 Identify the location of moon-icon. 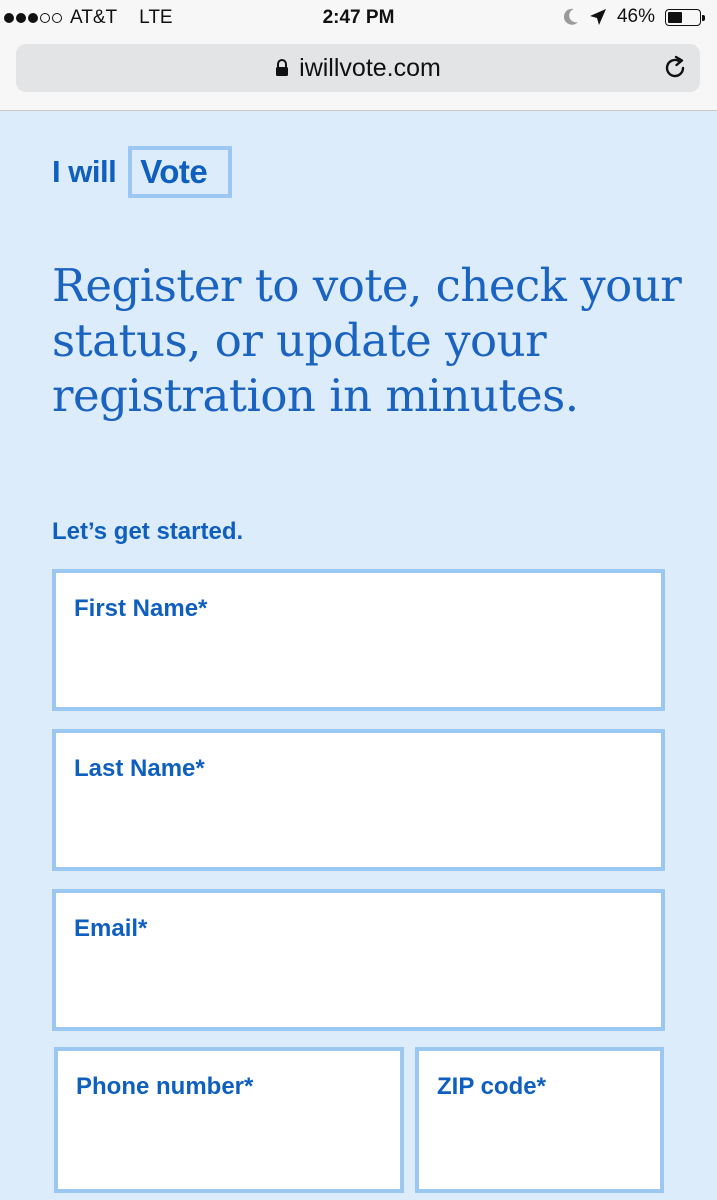
(570, 16).